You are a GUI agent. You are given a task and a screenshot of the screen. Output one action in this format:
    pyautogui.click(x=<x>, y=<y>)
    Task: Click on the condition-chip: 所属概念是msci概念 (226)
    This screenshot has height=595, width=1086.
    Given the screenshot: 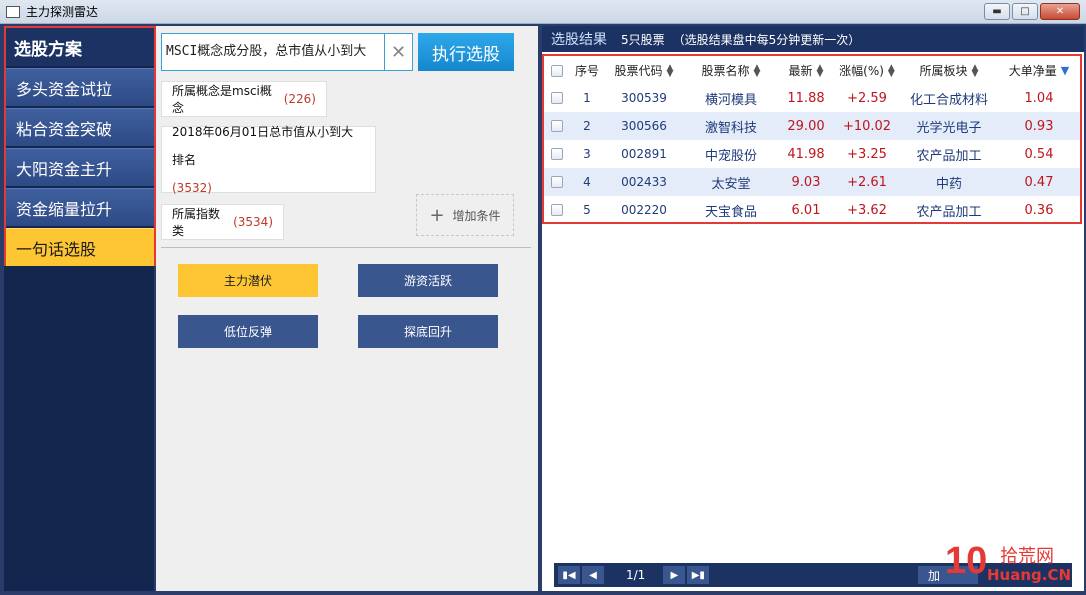 What is the action you would take?
    pyautogui.click(x=244, y=99)
    